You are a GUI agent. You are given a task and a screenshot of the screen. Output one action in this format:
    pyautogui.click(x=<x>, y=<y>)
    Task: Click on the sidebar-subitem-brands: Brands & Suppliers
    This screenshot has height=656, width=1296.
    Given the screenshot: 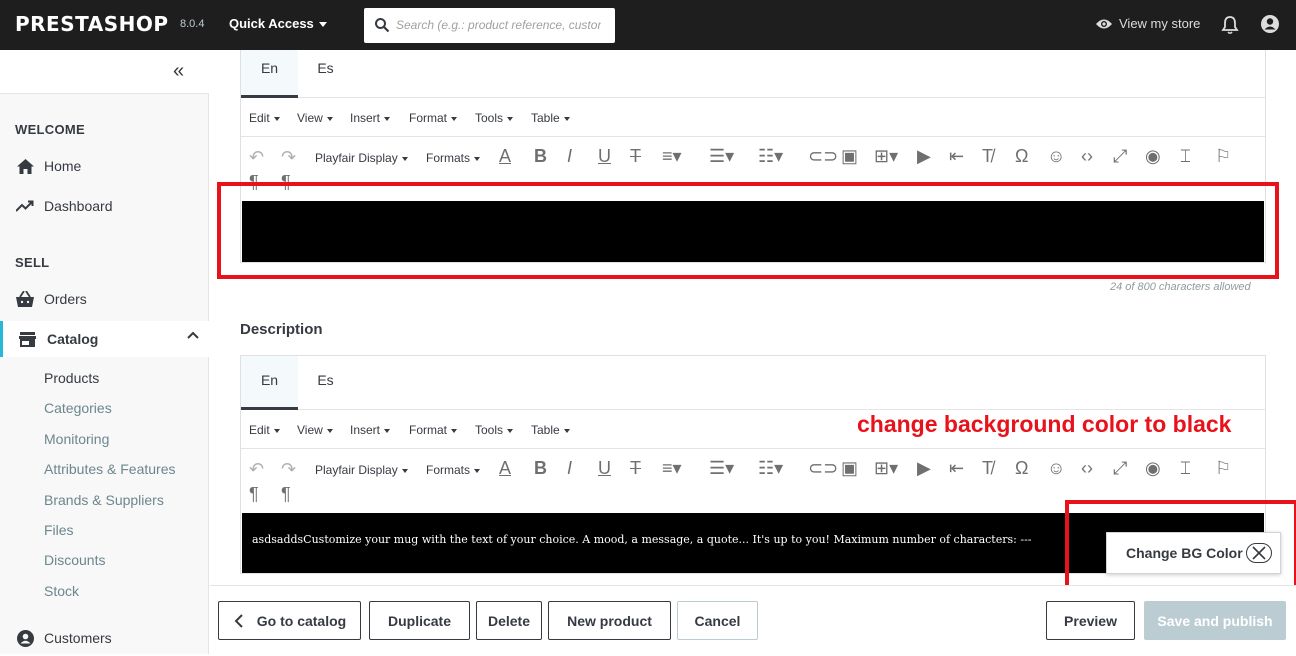 What is the action you would take?
    pyautogui.click(x=104, y=500)
    